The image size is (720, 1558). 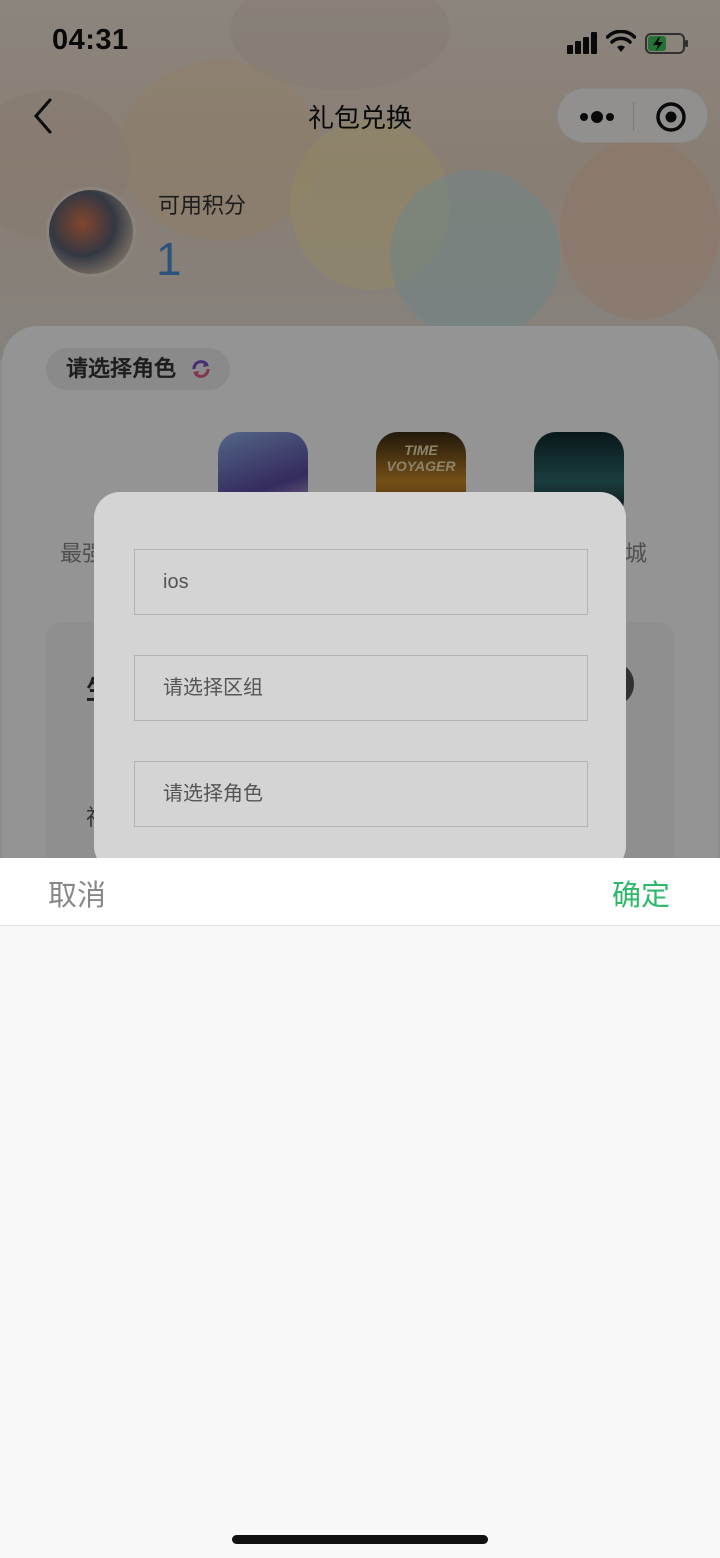 What do you see at coordinates (77, 893) in the screenshot?
I see `cancel-button: 取消` at bounding box center [77, 893].